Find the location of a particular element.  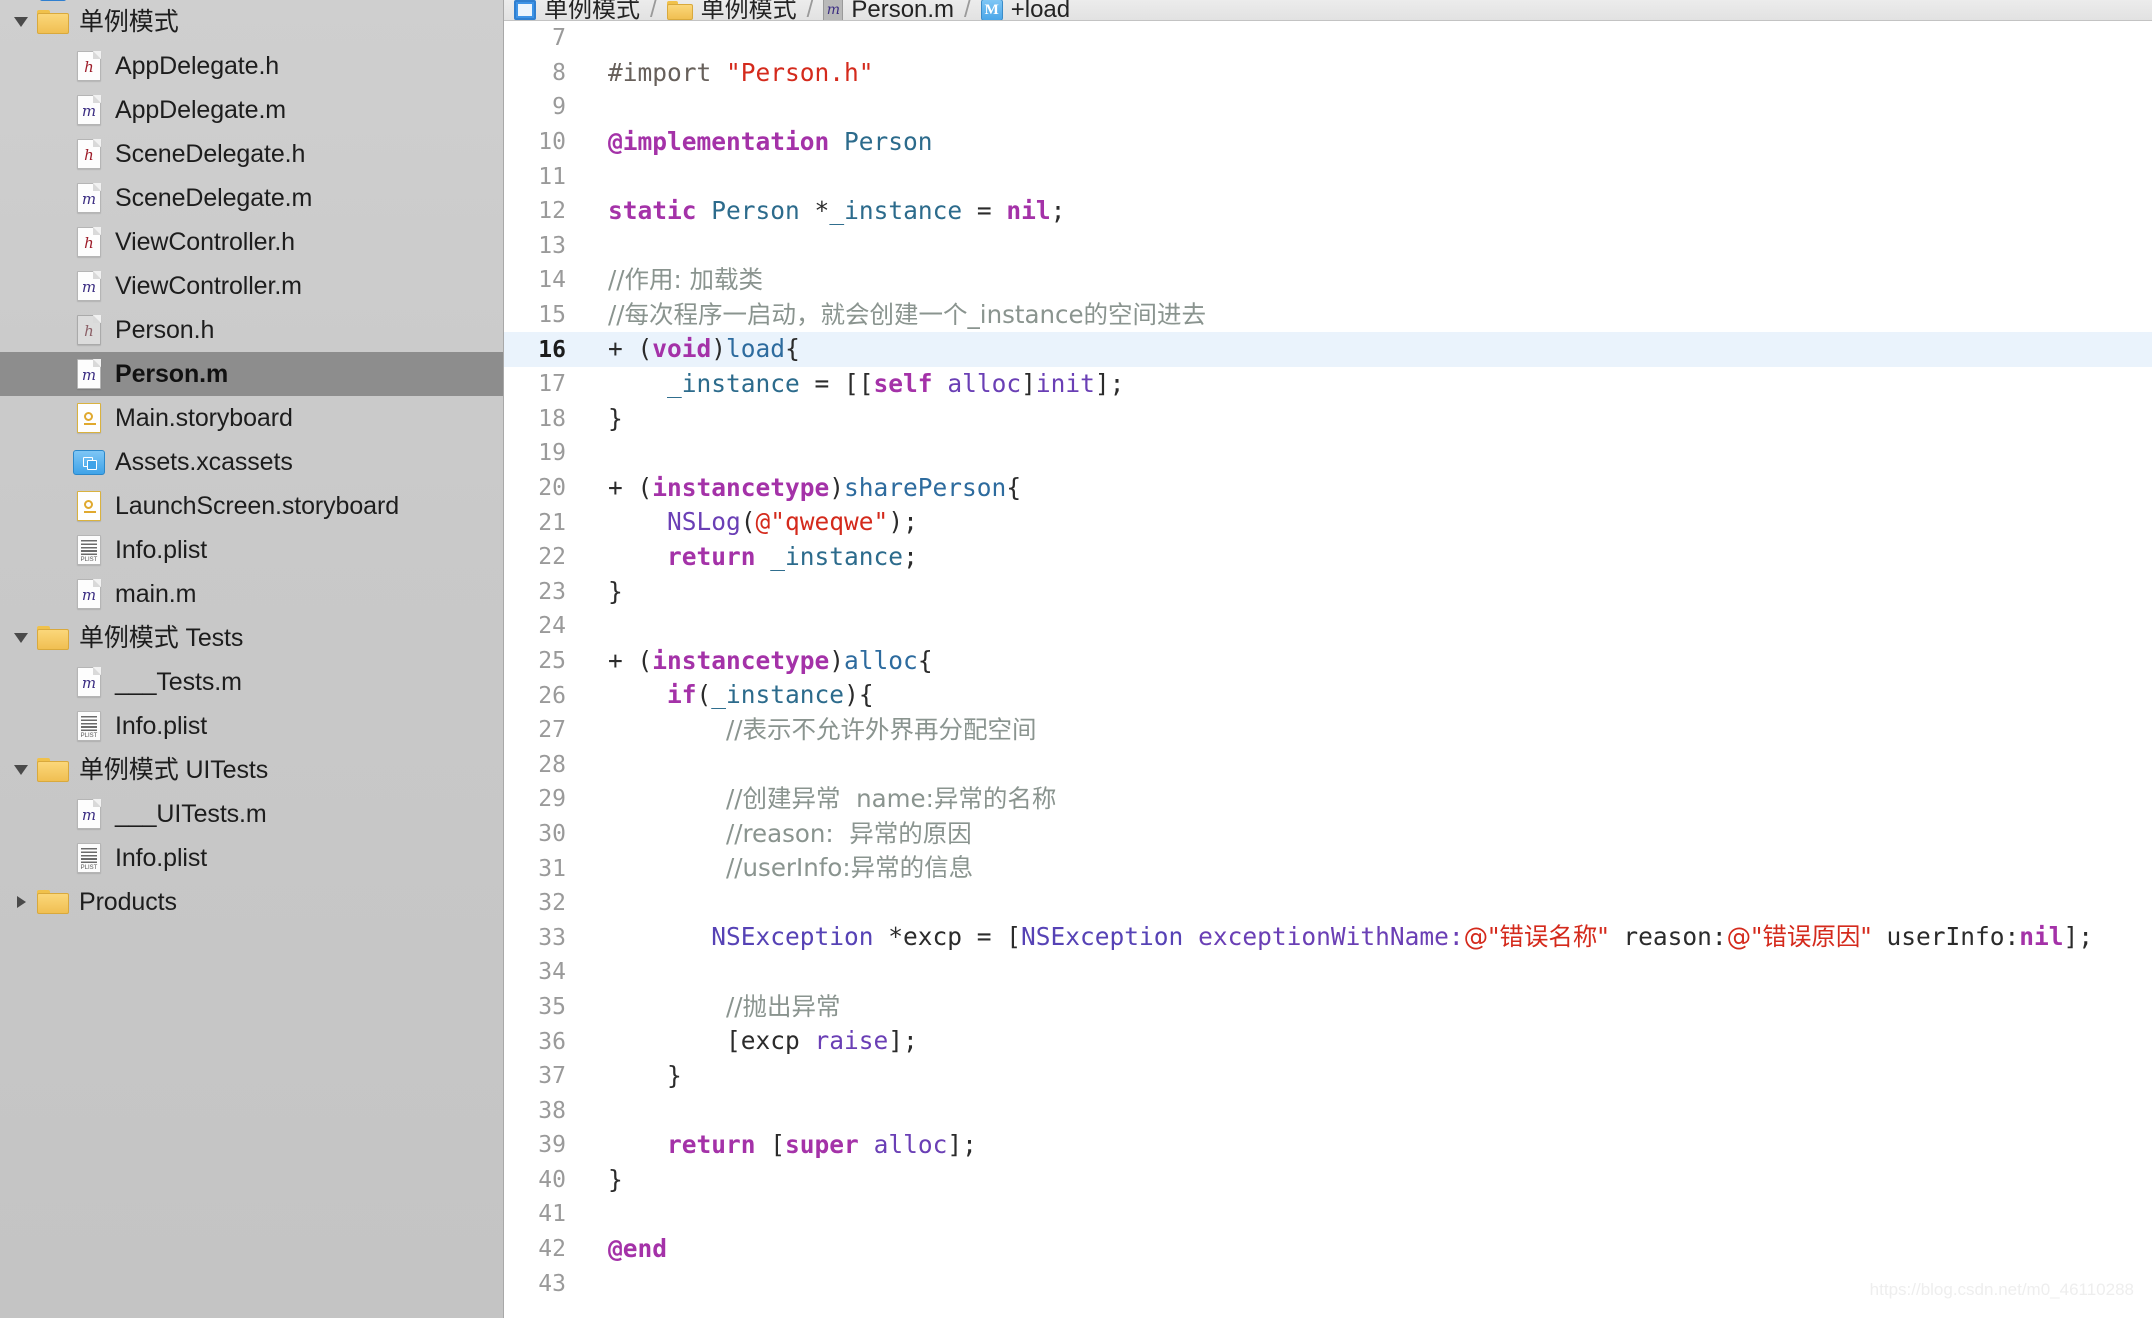

navigator-item-label: AppDelegate.h is located at coordinates (197, 65).